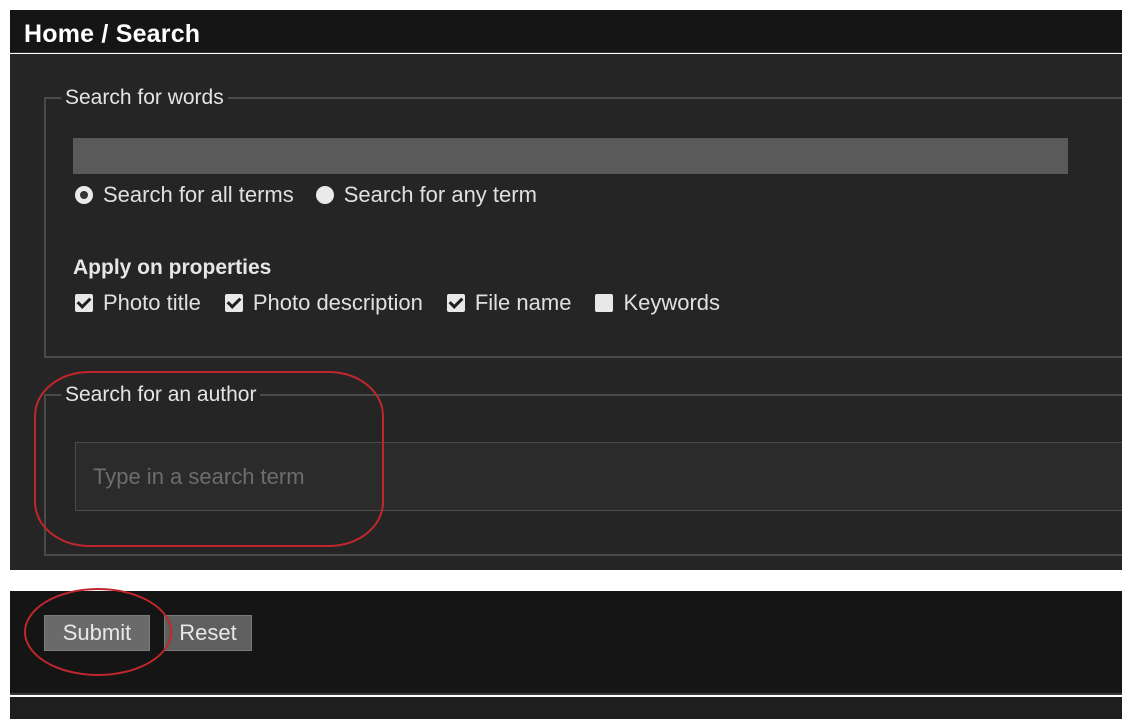  I want to click on search-words-input, so click(570, 156).